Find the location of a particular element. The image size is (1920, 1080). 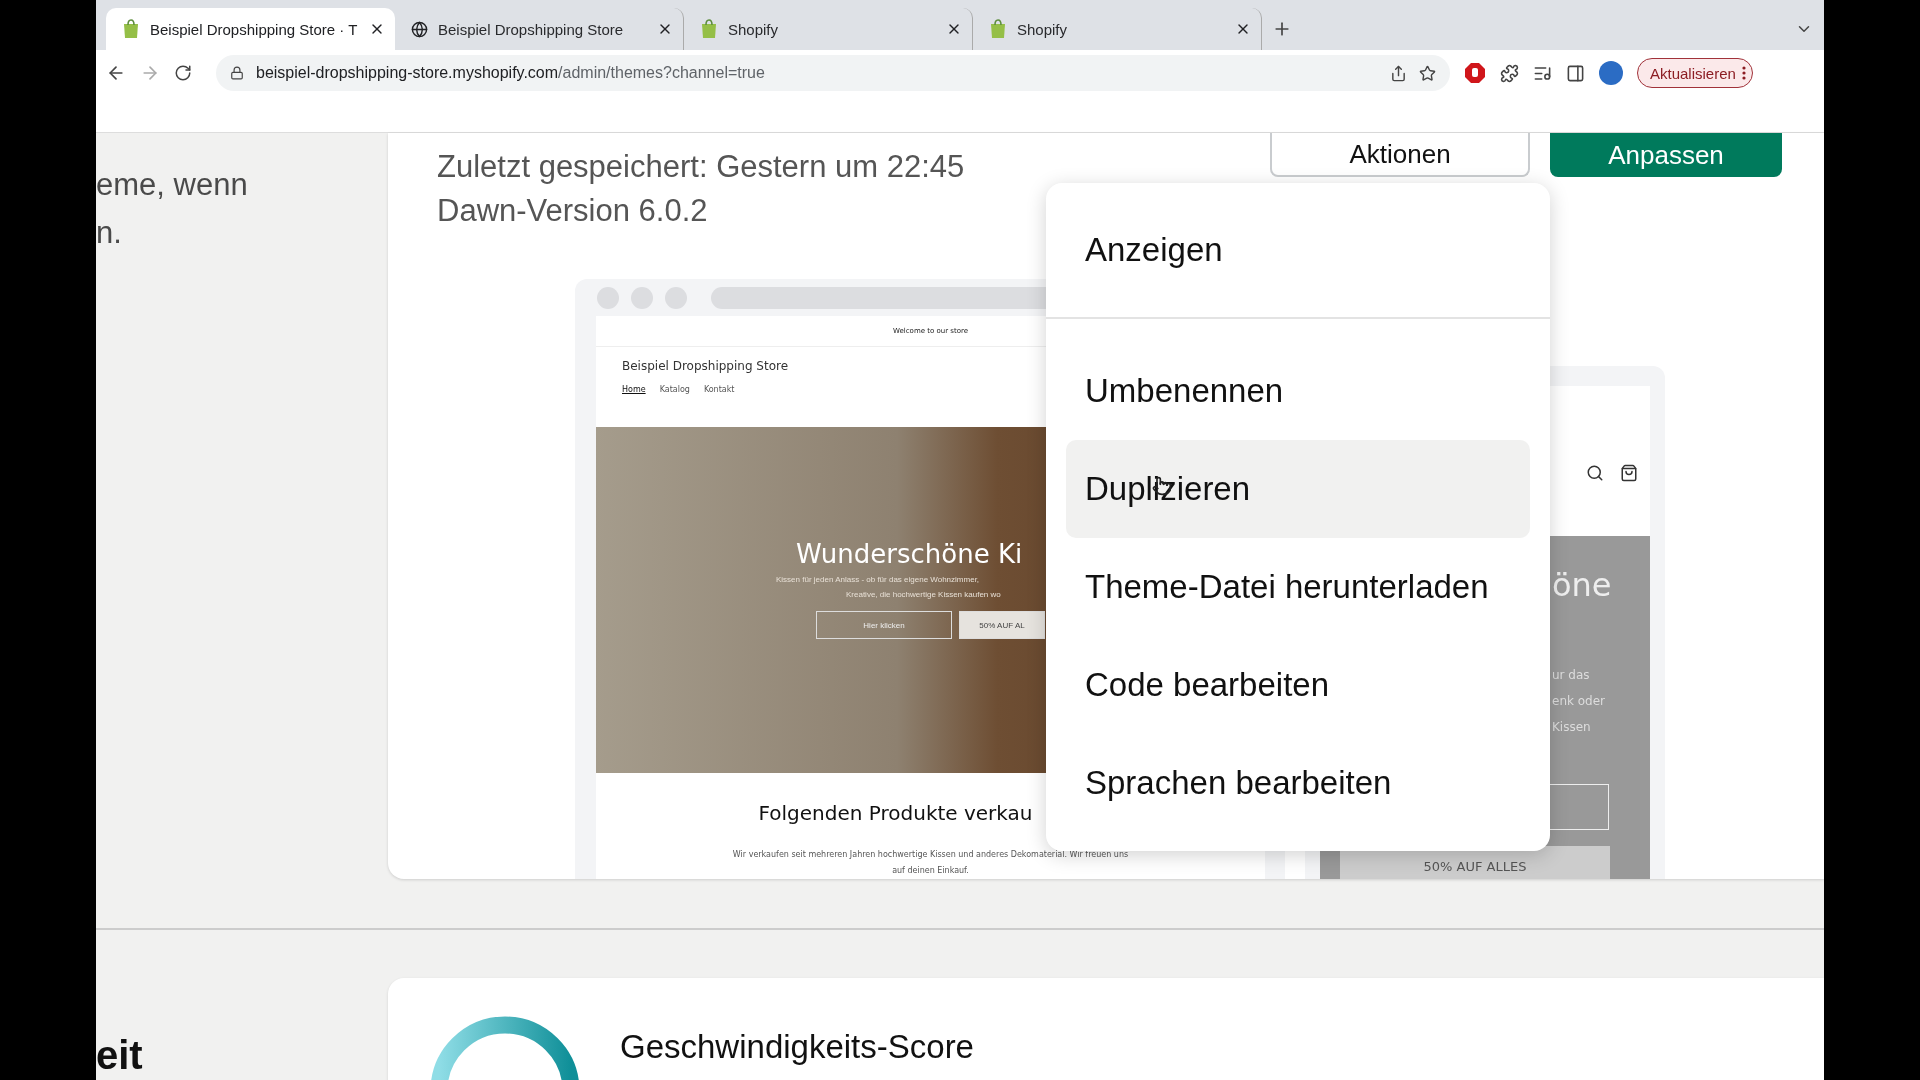

saved-text: Zuletzt gespeichert: Gestern um 22:45 is located at coordinates (701, 167).